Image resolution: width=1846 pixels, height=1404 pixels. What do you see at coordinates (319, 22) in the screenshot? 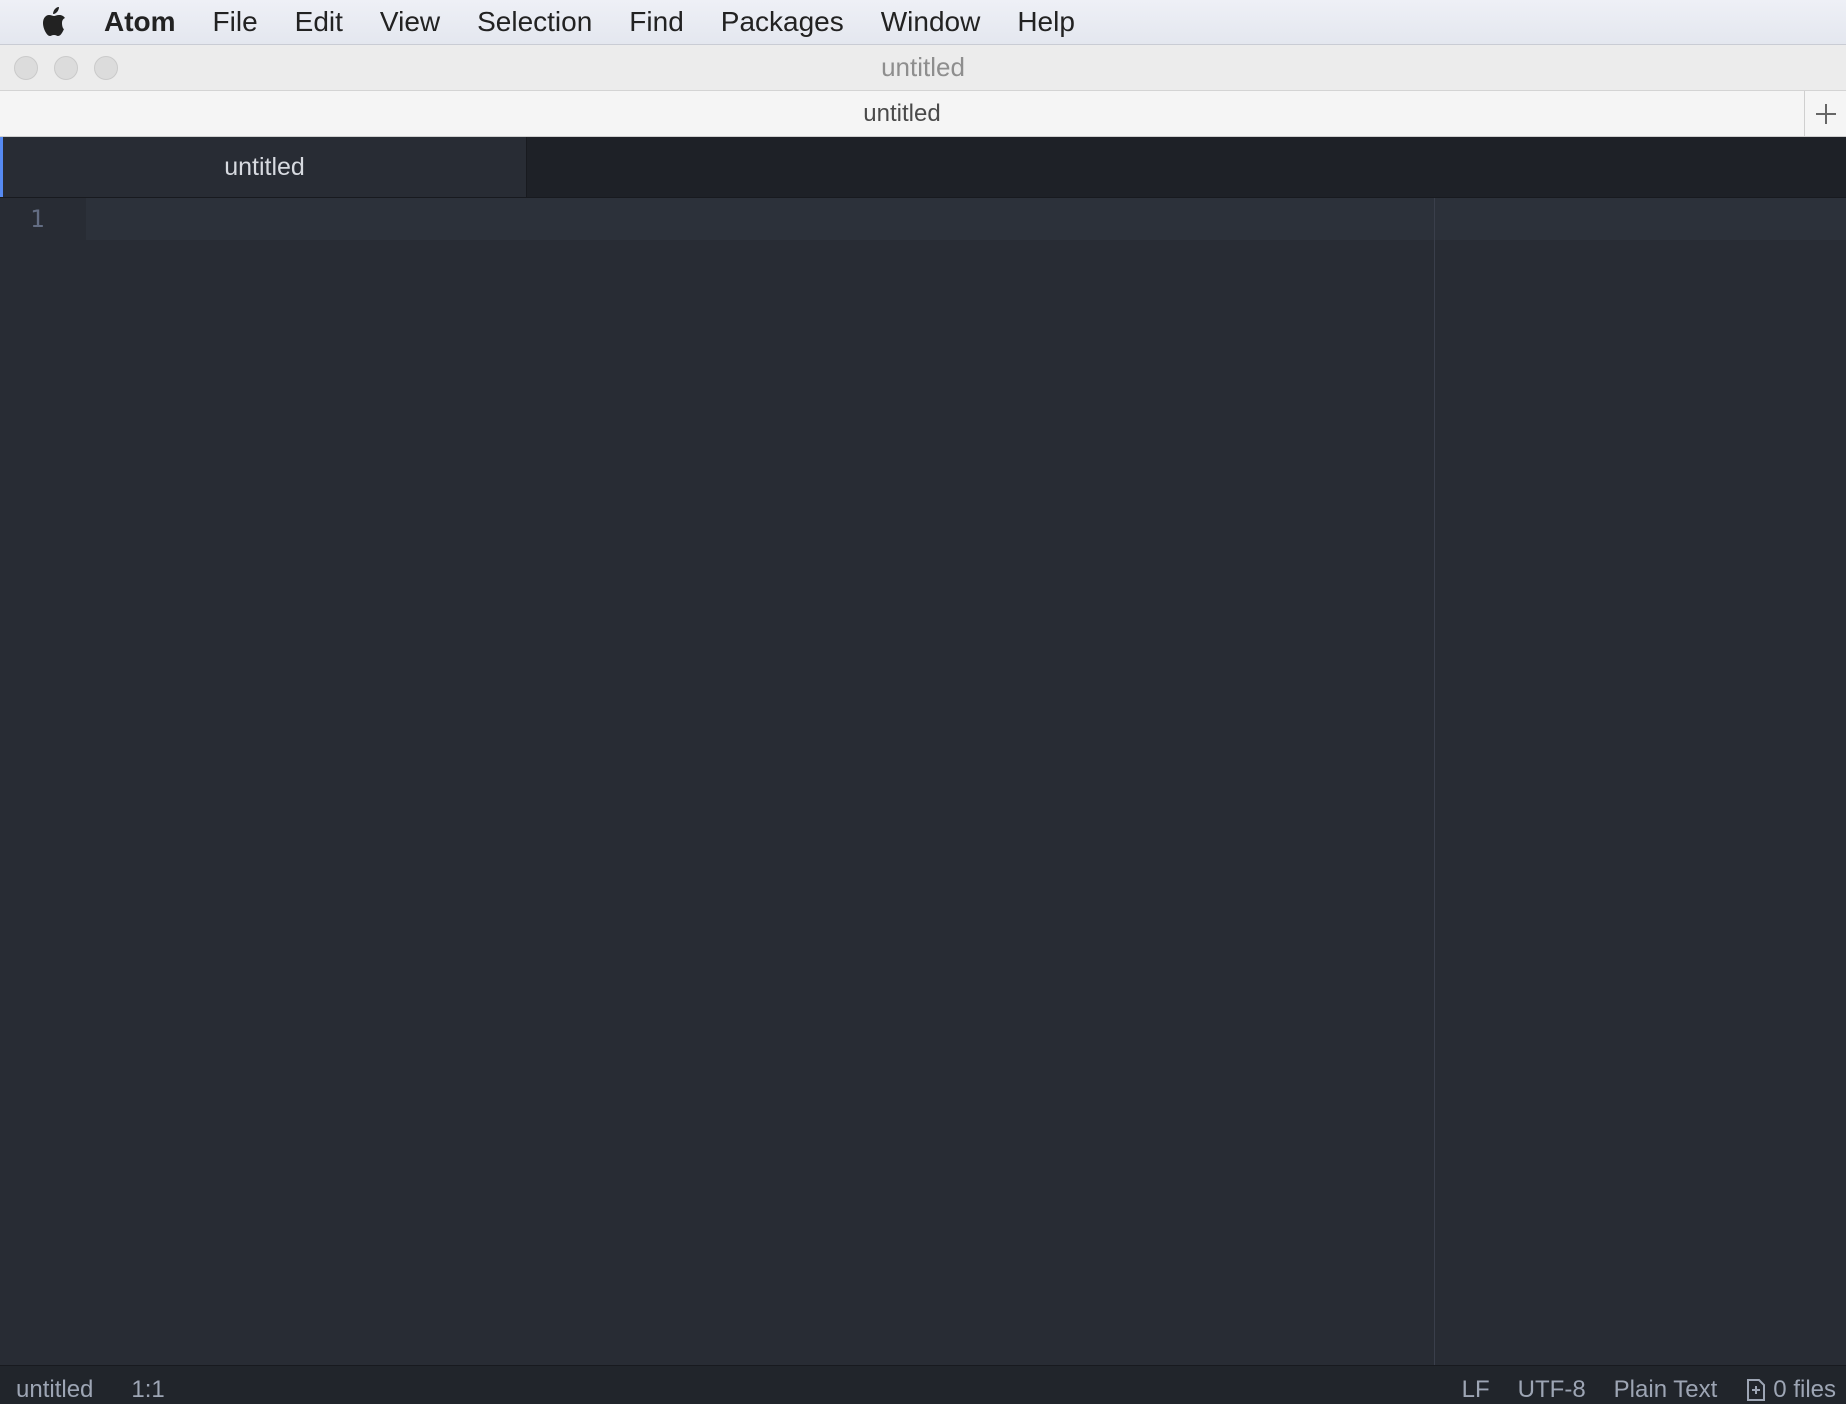
I see `menu-edit: Edit` at bounding box center [319, 22].